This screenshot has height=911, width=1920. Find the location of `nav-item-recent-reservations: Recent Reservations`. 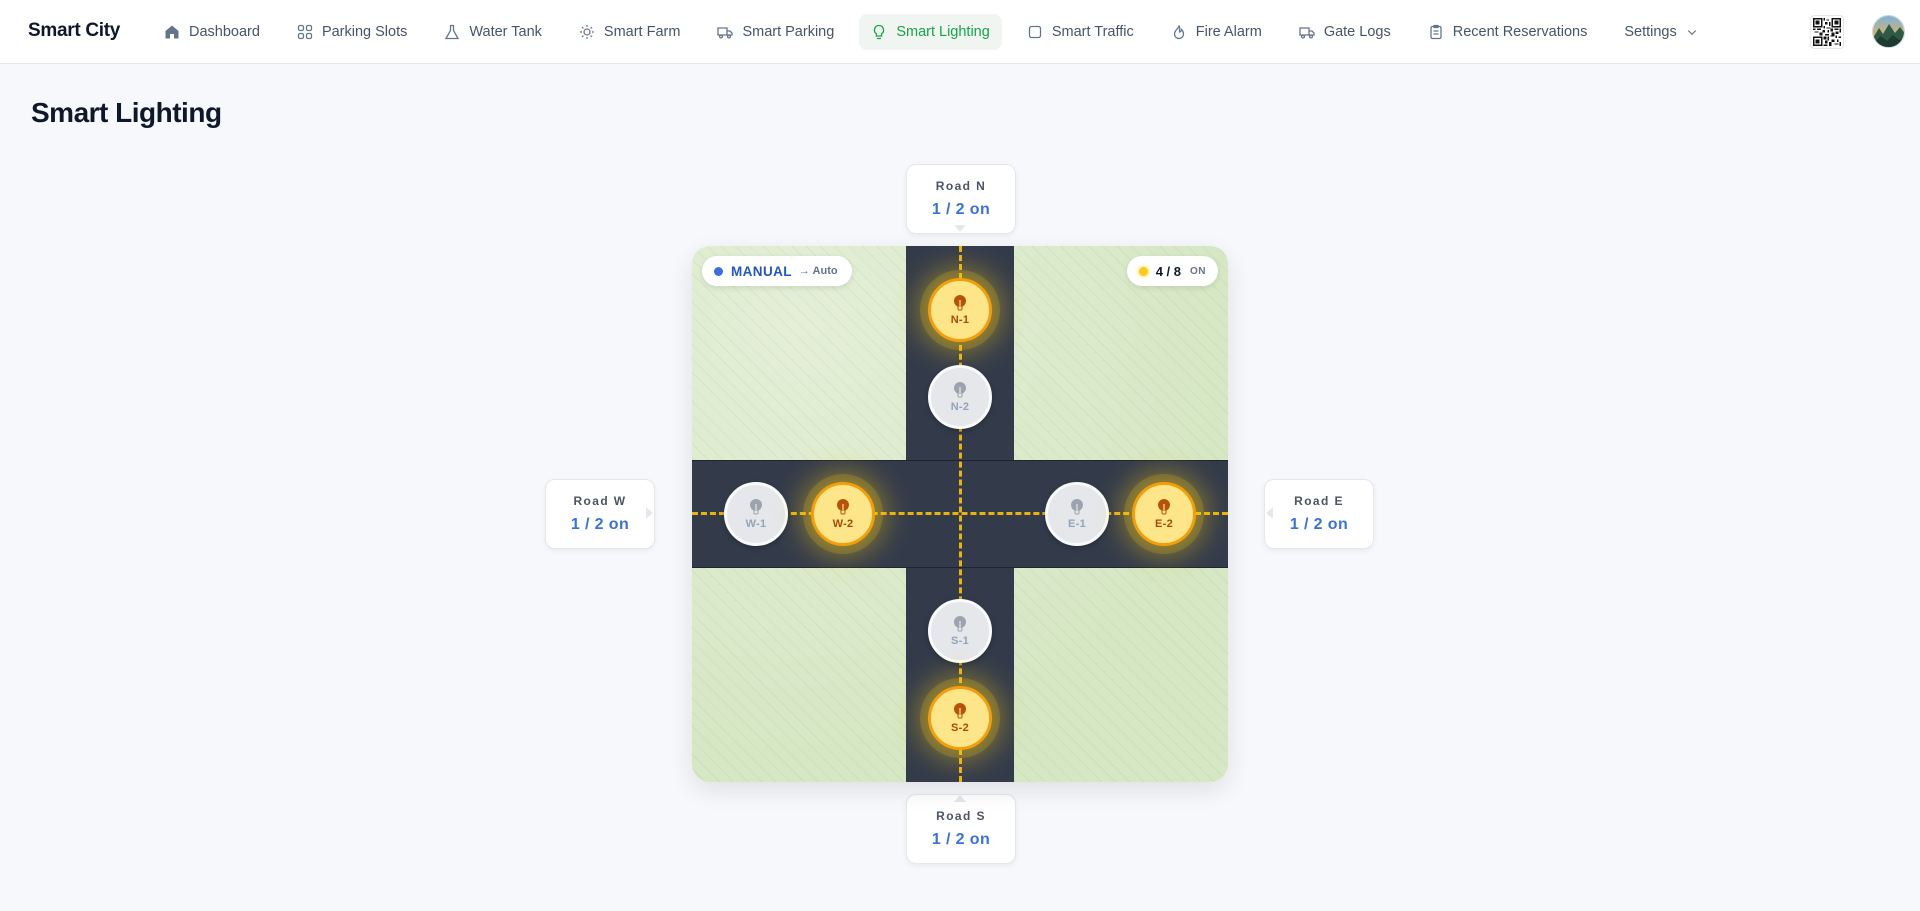

nav-item-recent-reservations: Recent Reservations is located at coordinates (1508, 32).